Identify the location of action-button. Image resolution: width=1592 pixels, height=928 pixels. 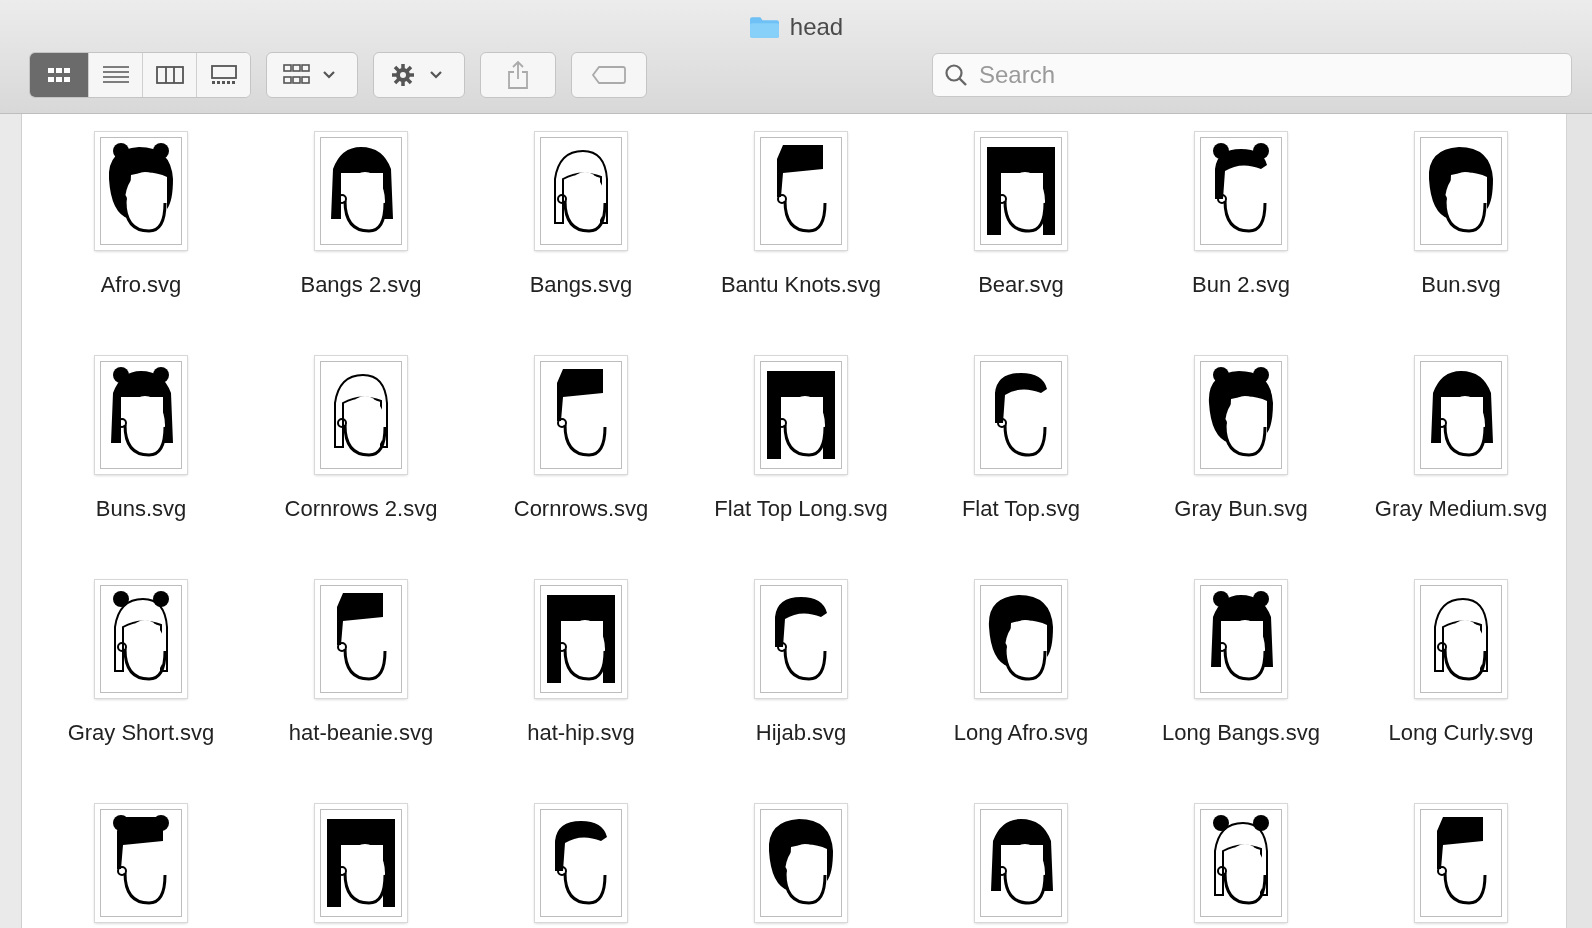
(419, 75).